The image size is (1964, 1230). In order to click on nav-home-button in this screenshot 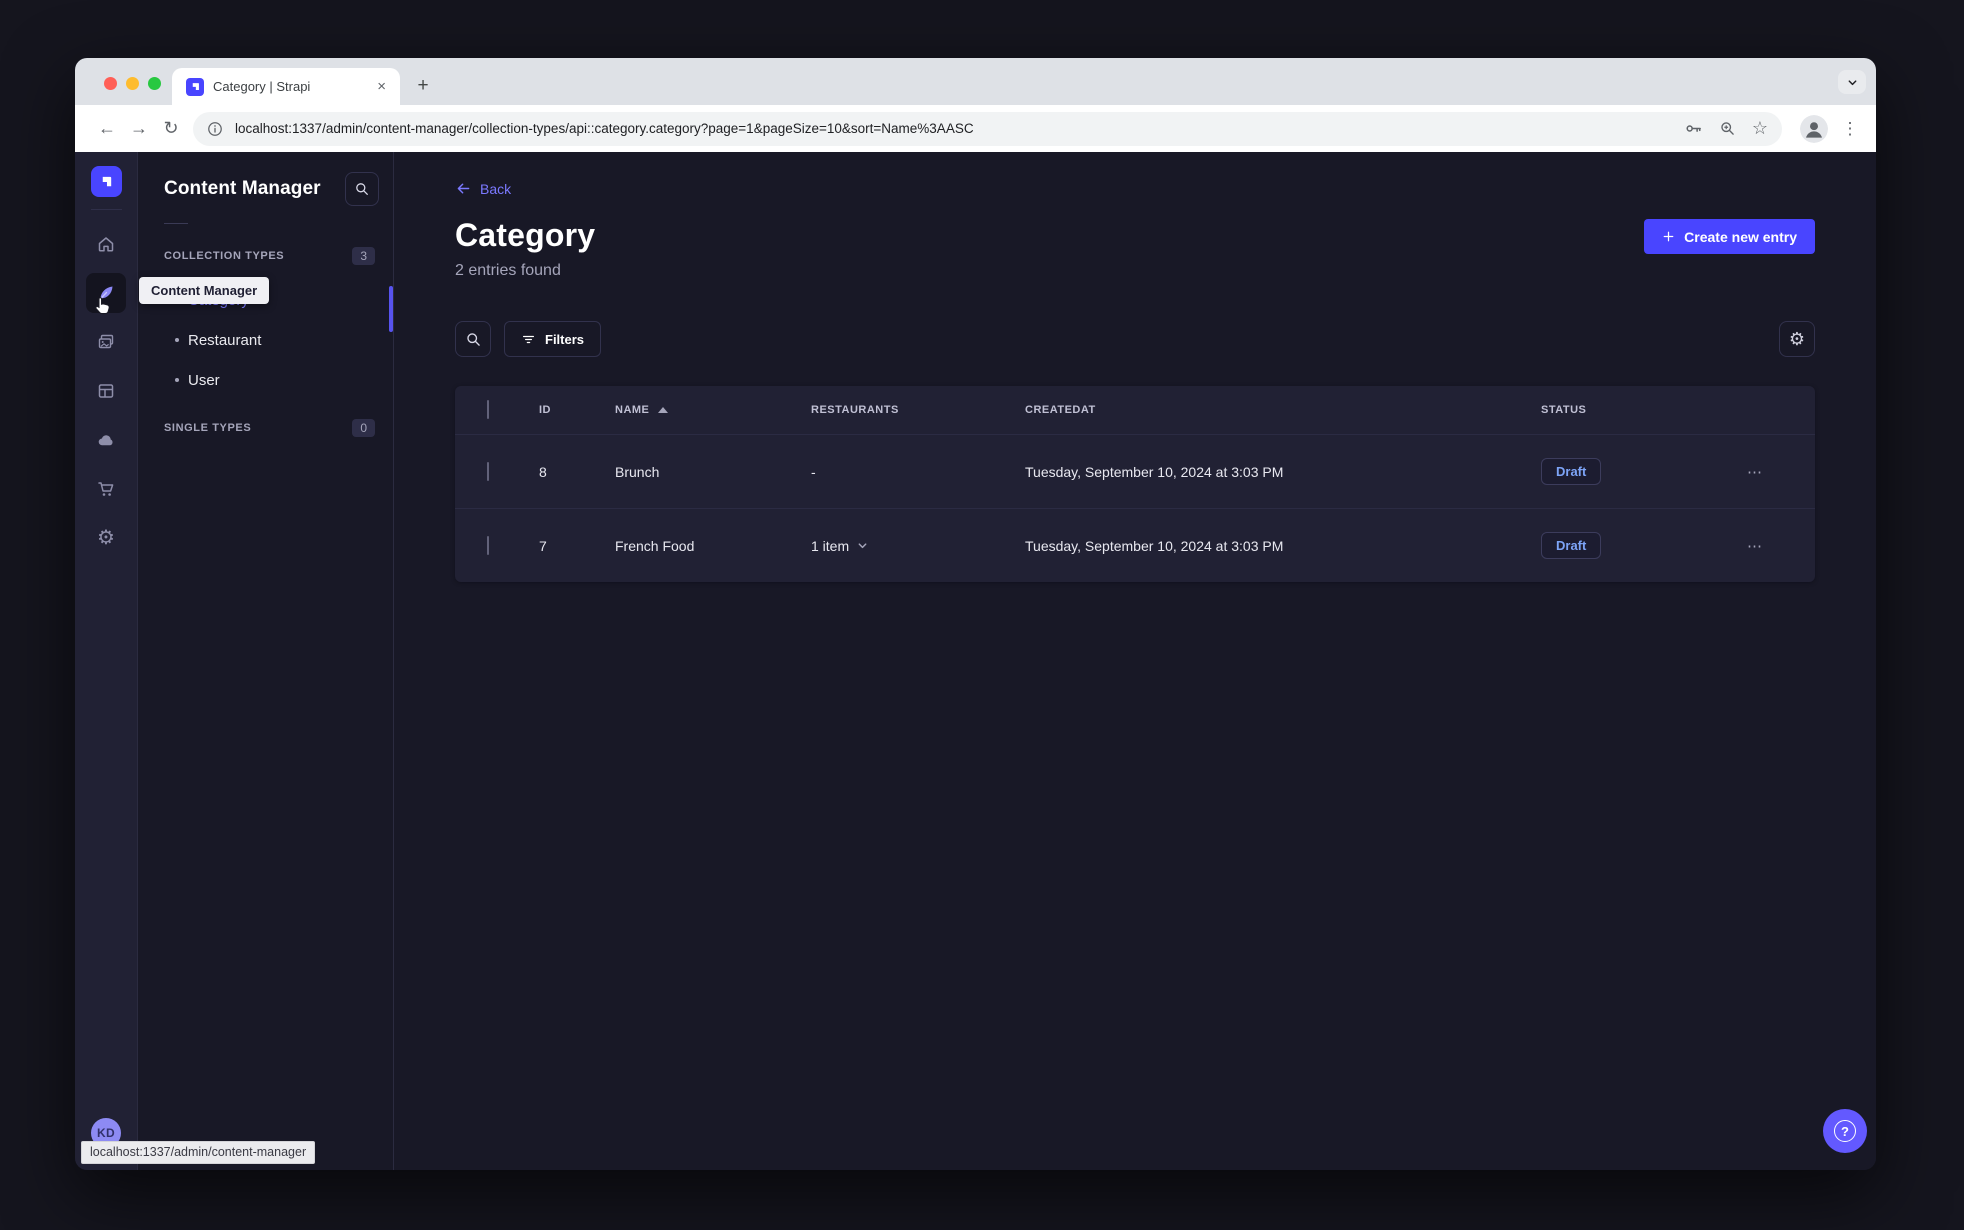, I will do `click(106, 244)`.